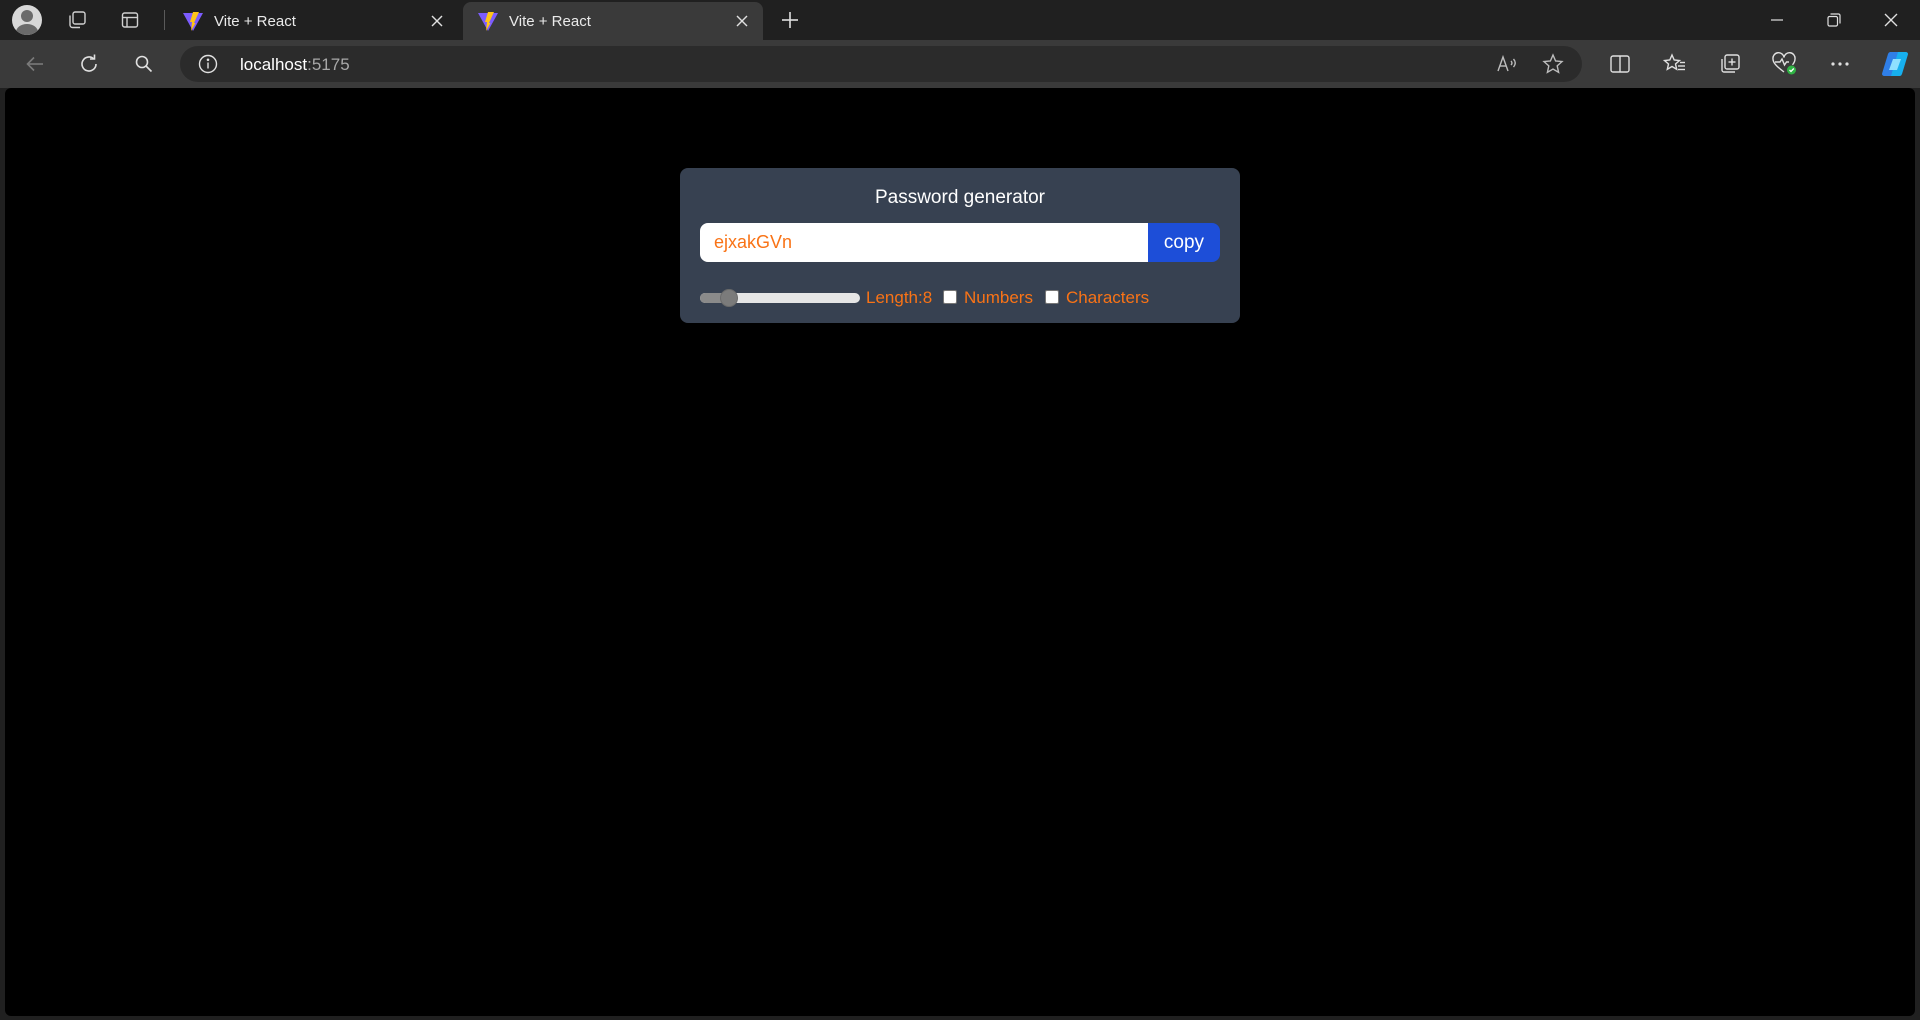  I want to click on info-icon, so click(208, 64).